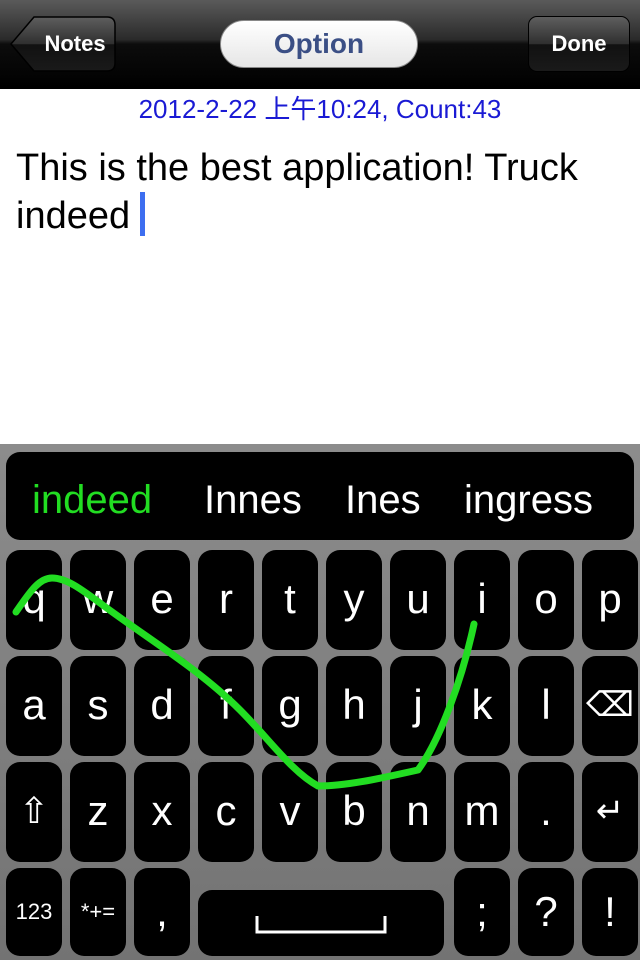  What do you see at coordinates (482, 812) in the screenshot?
I see `key-m: m` at bounding box center [482, 812].